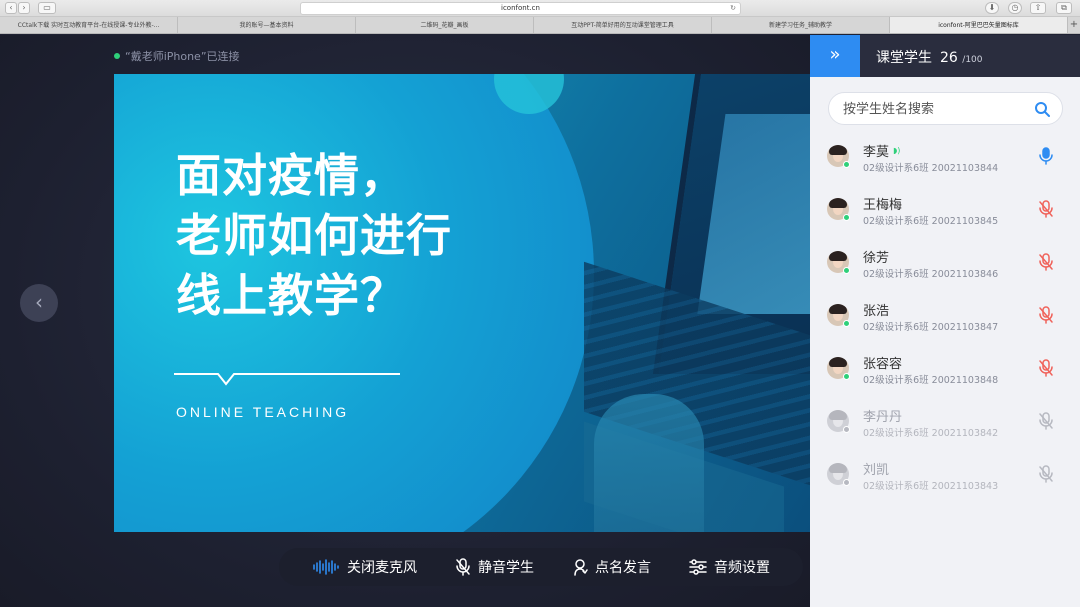 The image size is (1080, 607). Describe the element at coordinates (506, 568) in the screenshot. I see `mute-students-label: 静音学生` at that location.